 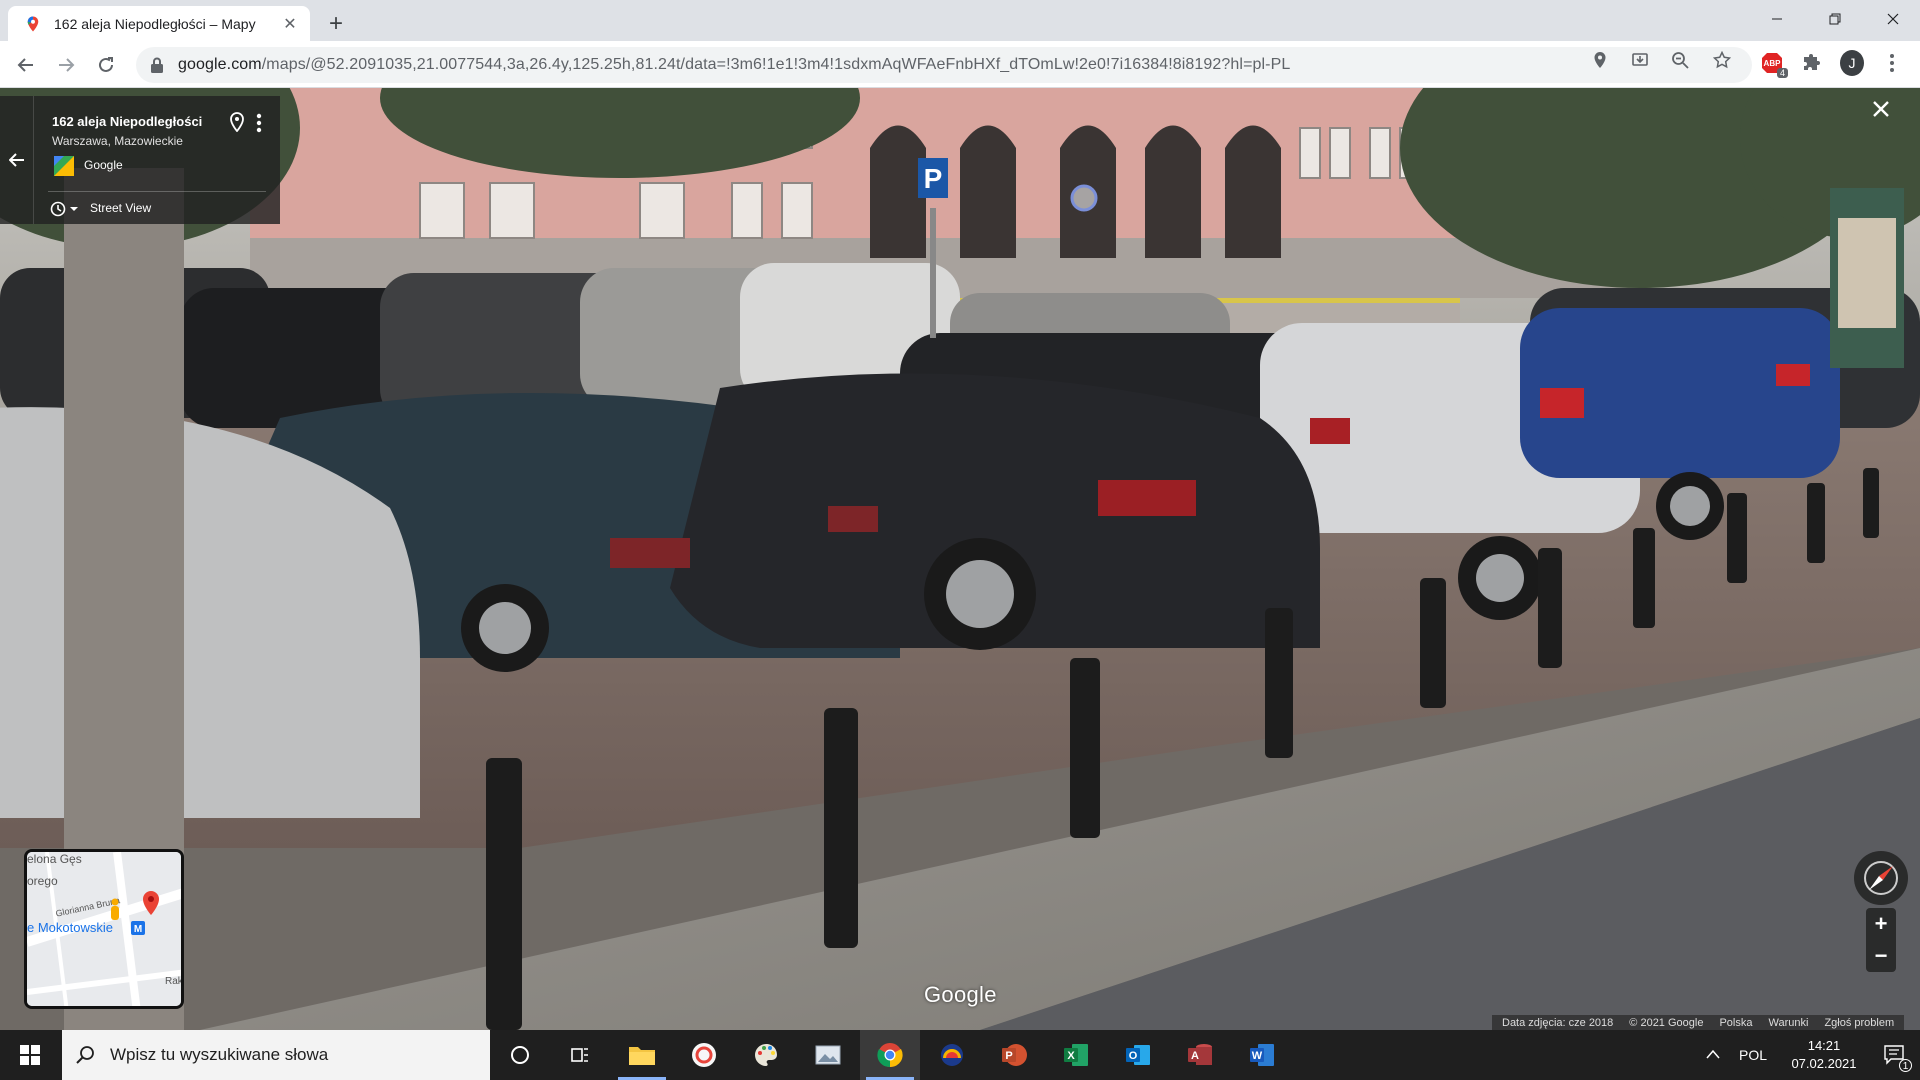 I want to click on install-icon, so click(x=1640, y=59).